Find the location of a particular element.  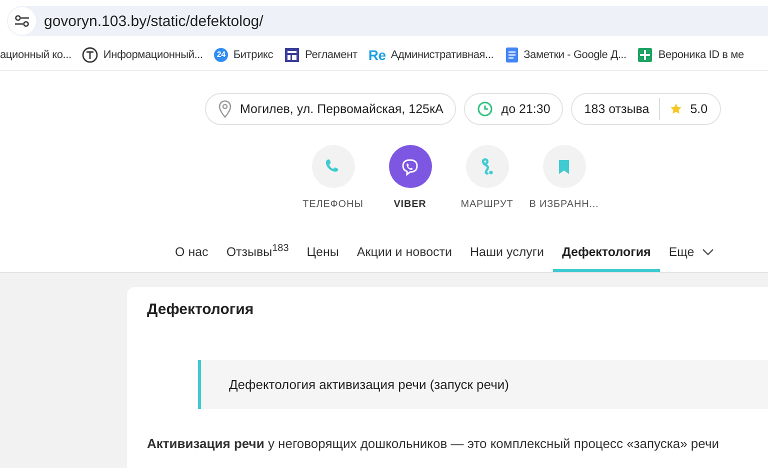

star-icon is located at coordinates (676, 109).